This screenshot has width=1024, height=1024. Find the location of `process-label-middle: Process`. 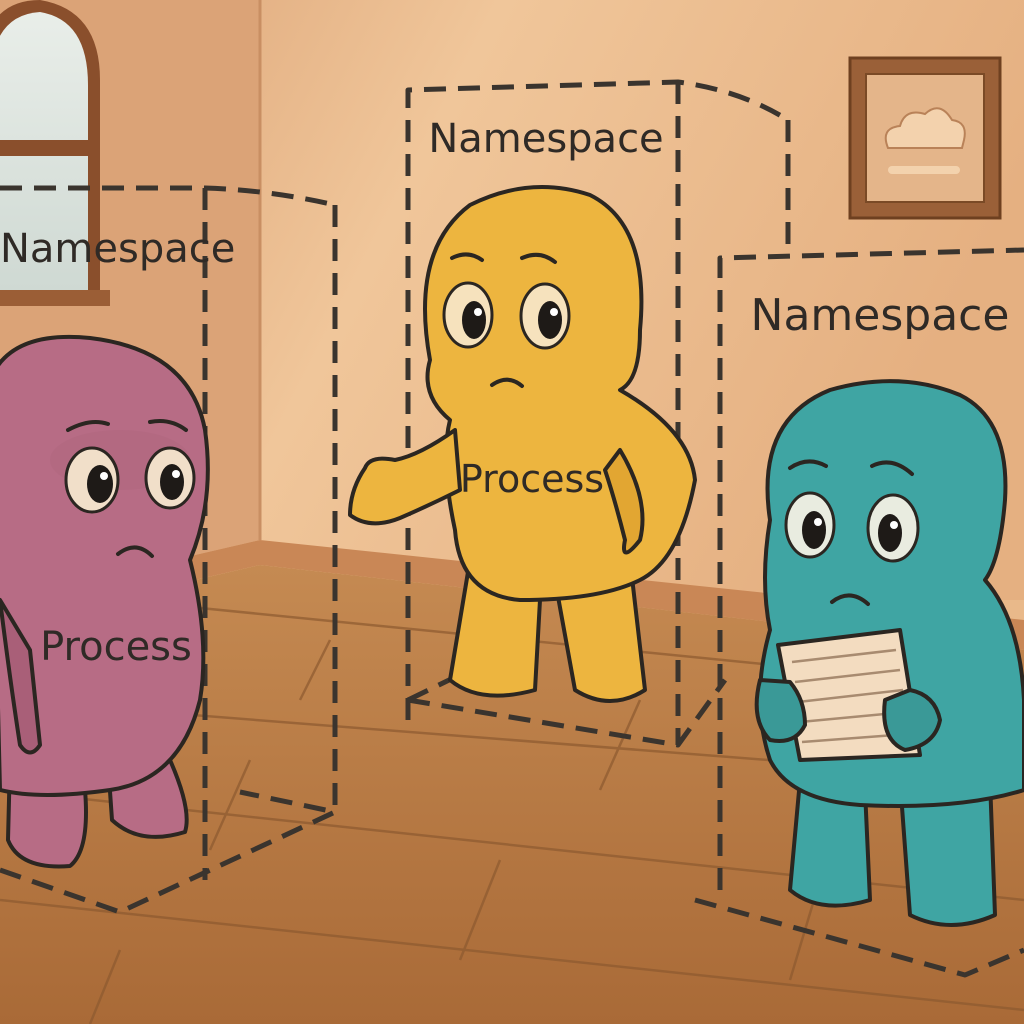

process-label-middle: Process is located at coordinates (532, 479).